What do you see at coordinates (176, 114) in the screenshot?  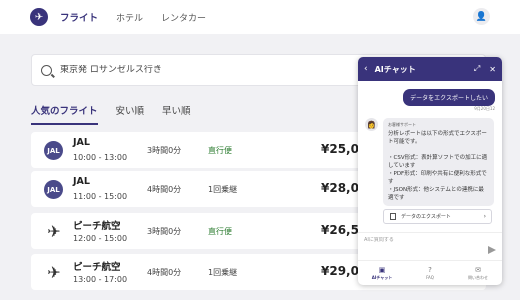 I see `tab-earliest: 早い順` at bounding box center [176, 114].